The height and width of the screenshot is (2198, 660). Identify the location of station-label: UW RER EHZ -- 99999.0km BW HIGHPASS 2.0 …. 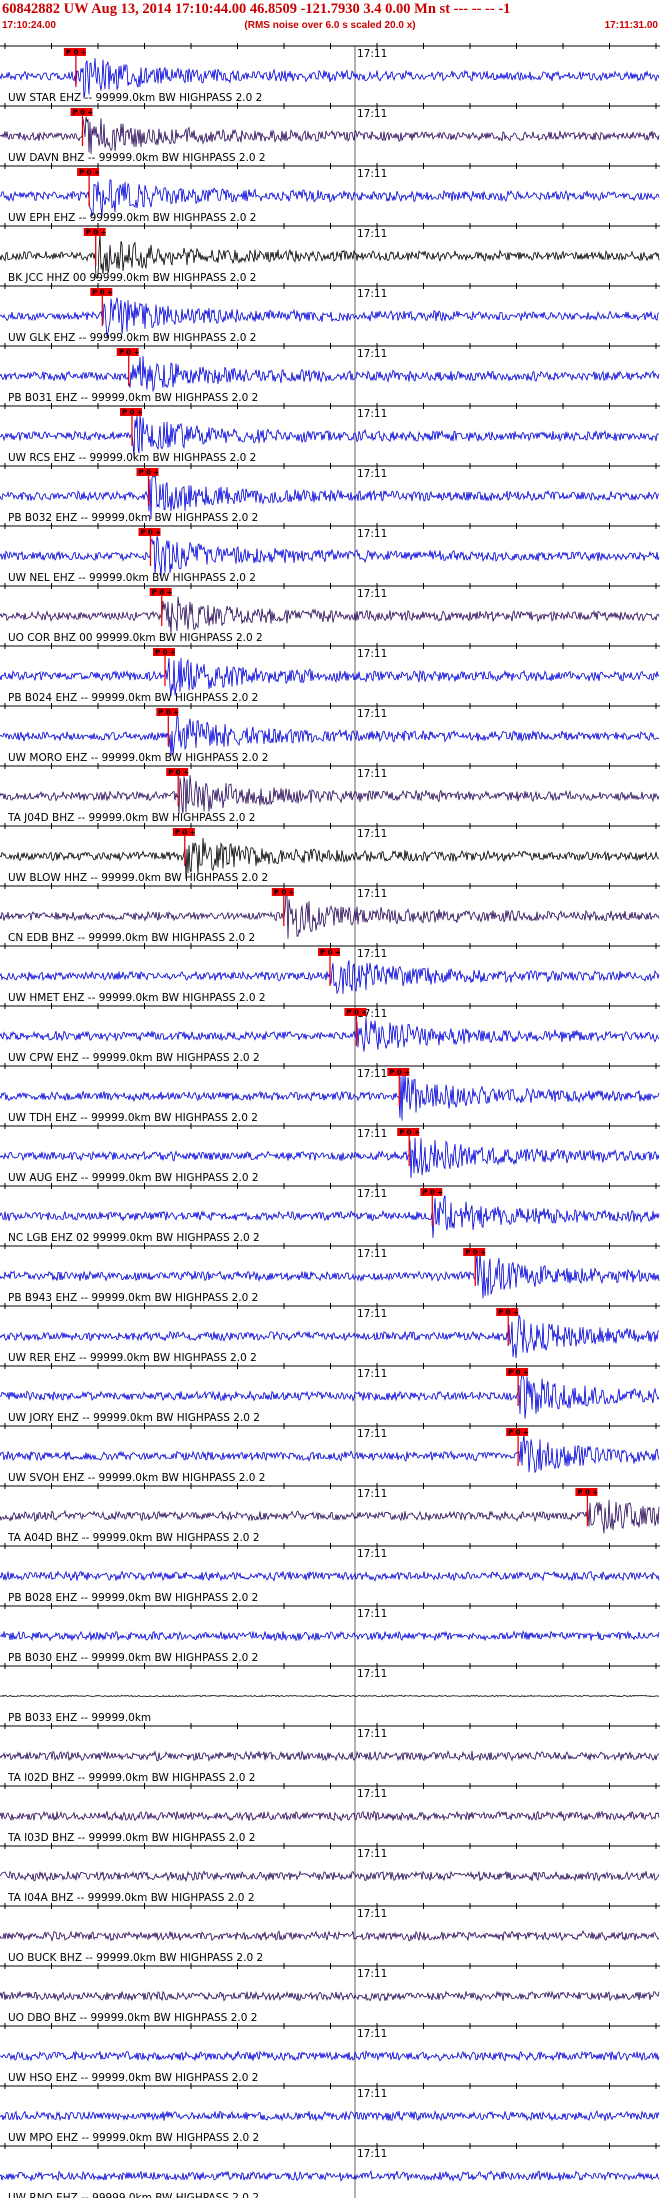
(132, 1358).